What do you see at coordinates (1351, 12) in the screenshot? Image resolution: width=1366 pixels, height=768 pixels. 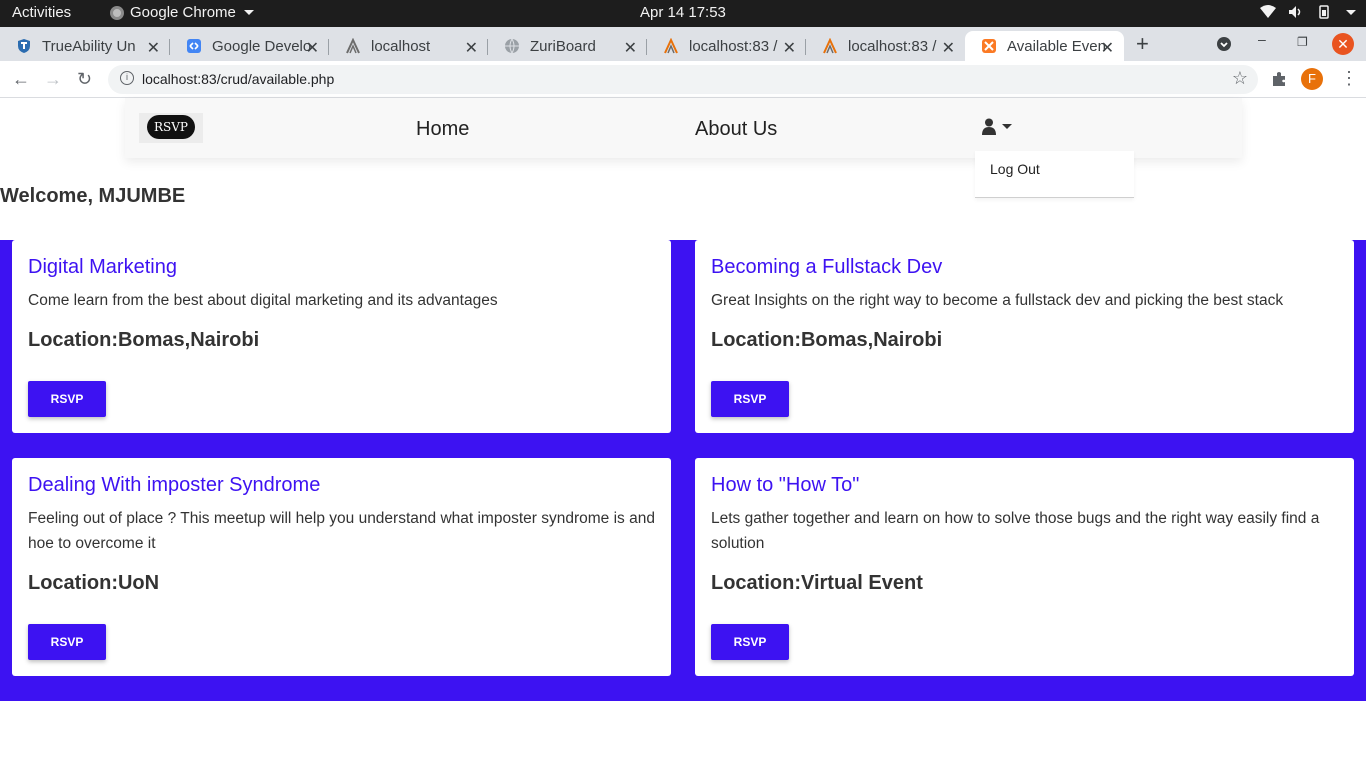 I see `system-menu-caret-icon` at bounding box center [1351, 12].